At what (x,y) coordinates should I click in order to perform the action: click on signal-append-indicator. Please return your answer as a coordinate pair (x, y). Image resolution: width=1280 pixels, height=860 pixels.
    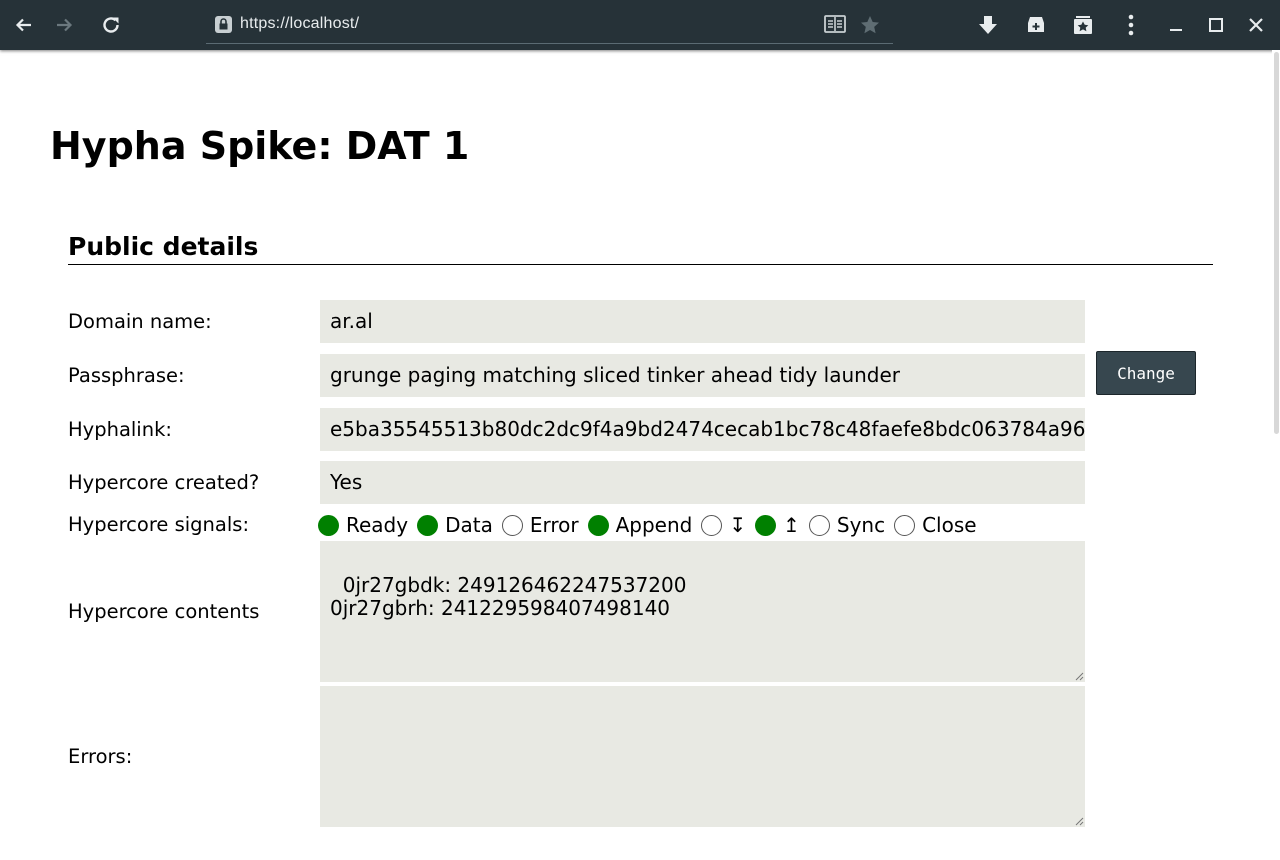
    Looking at the image, I should click on (598, 525).